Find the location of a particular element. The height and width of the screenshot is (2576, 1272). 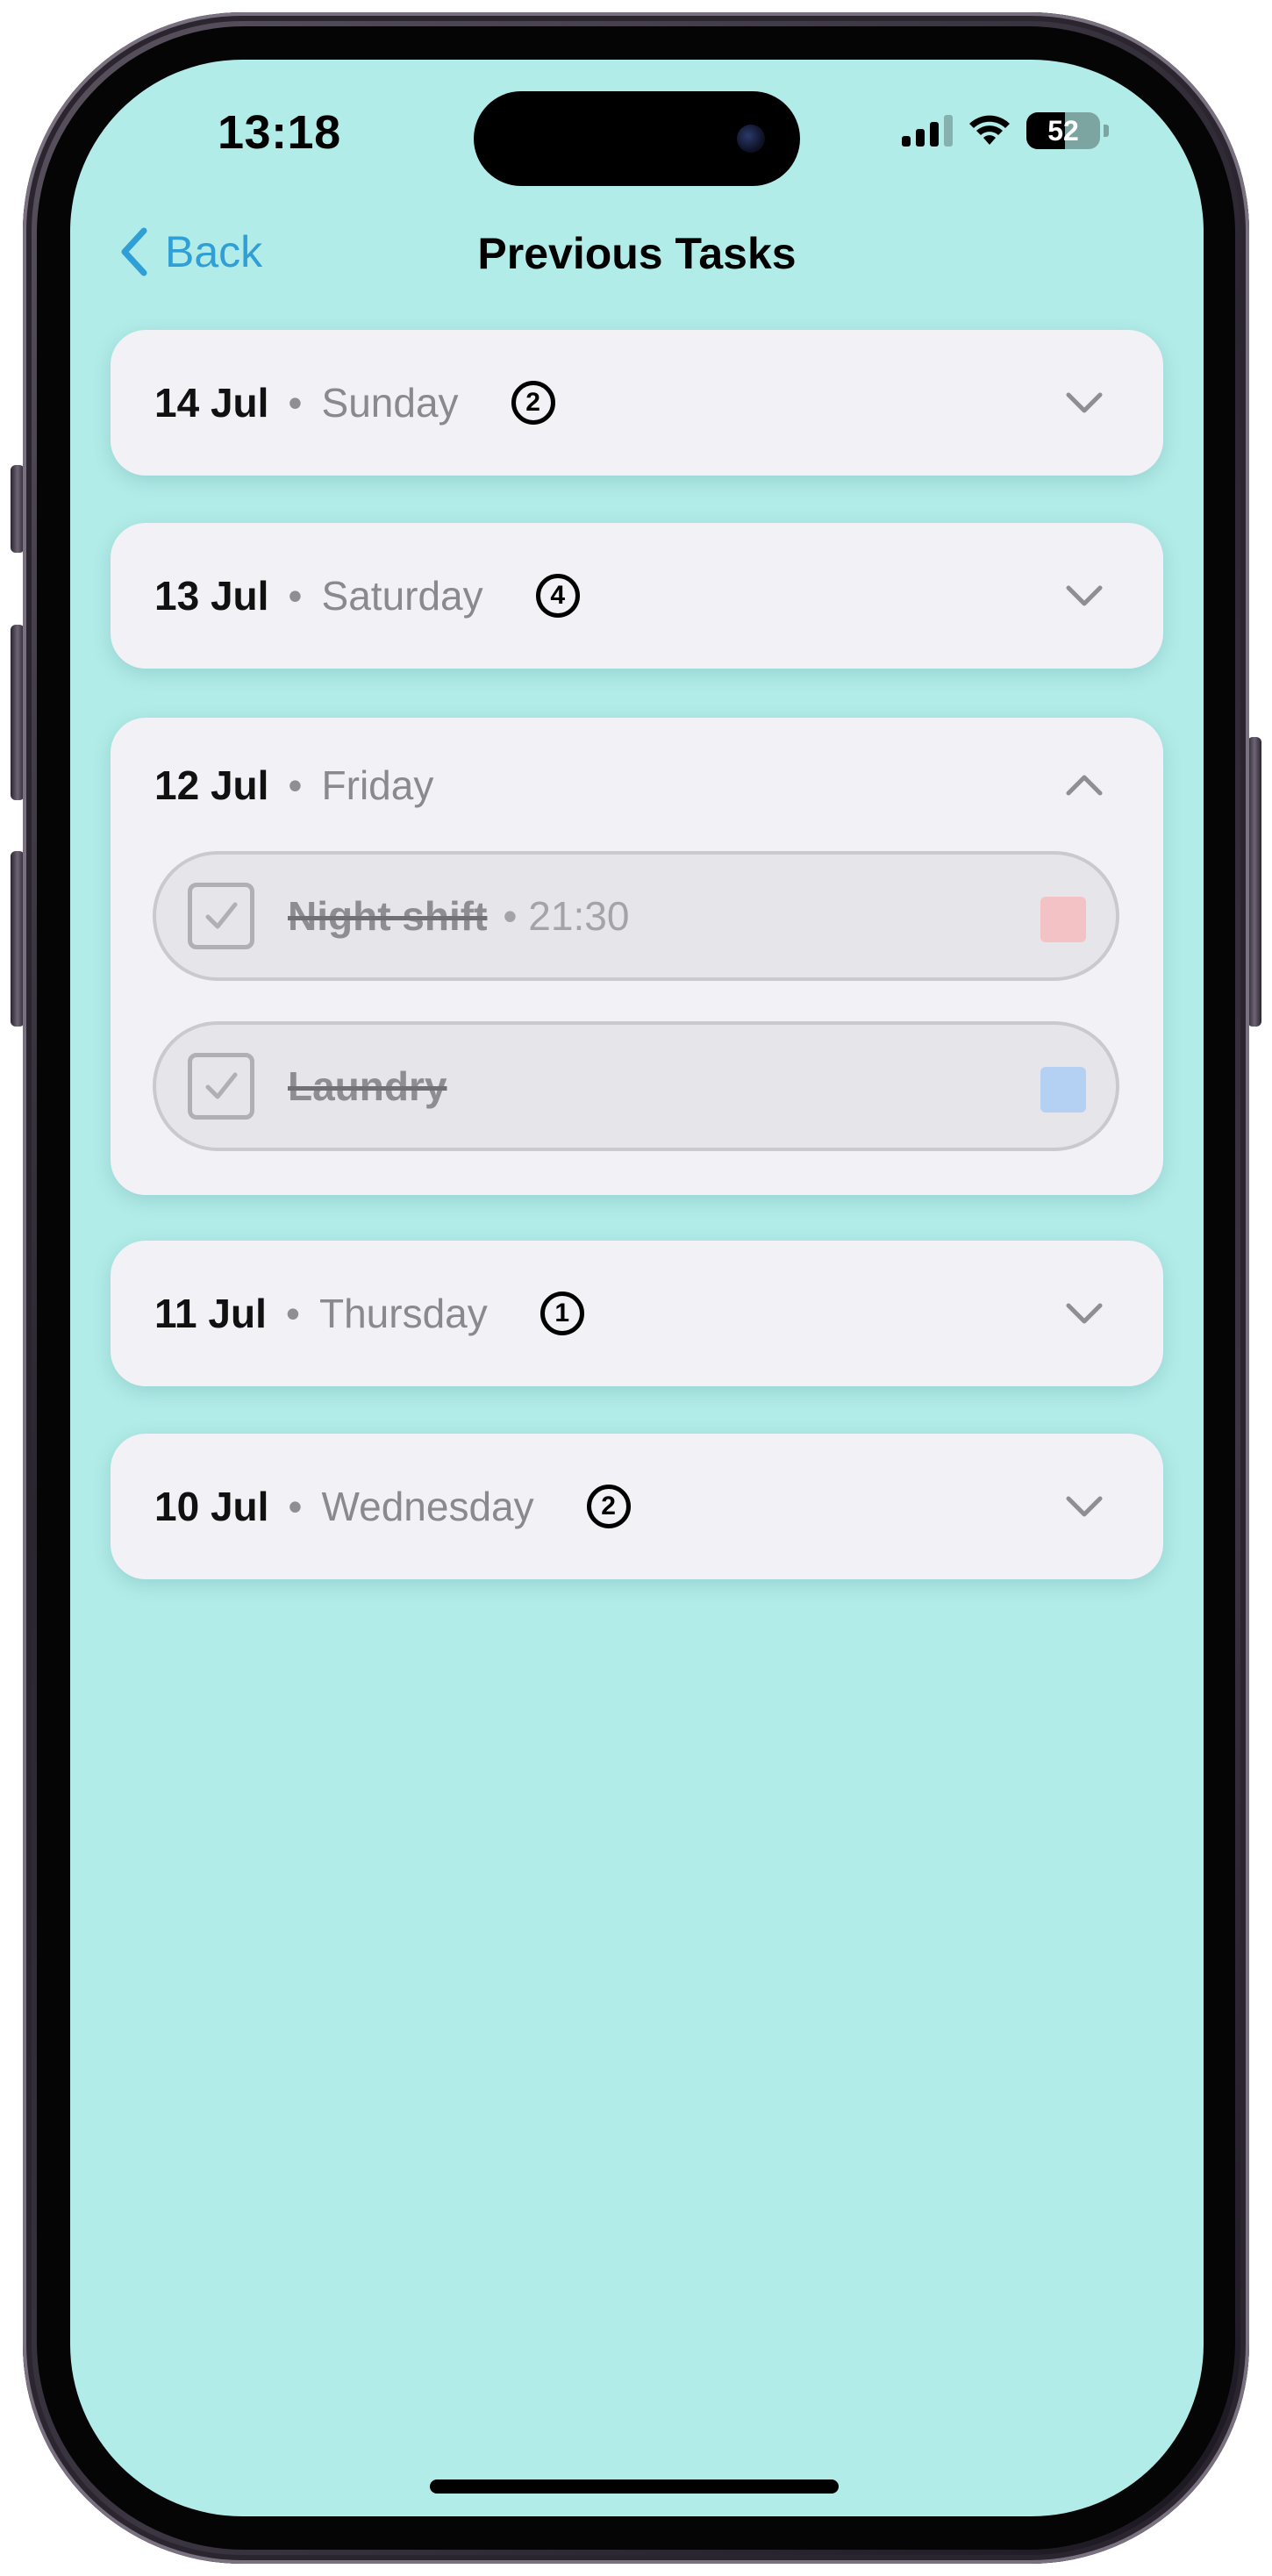

chevron-left-icon is located at coordinates (134, 251).